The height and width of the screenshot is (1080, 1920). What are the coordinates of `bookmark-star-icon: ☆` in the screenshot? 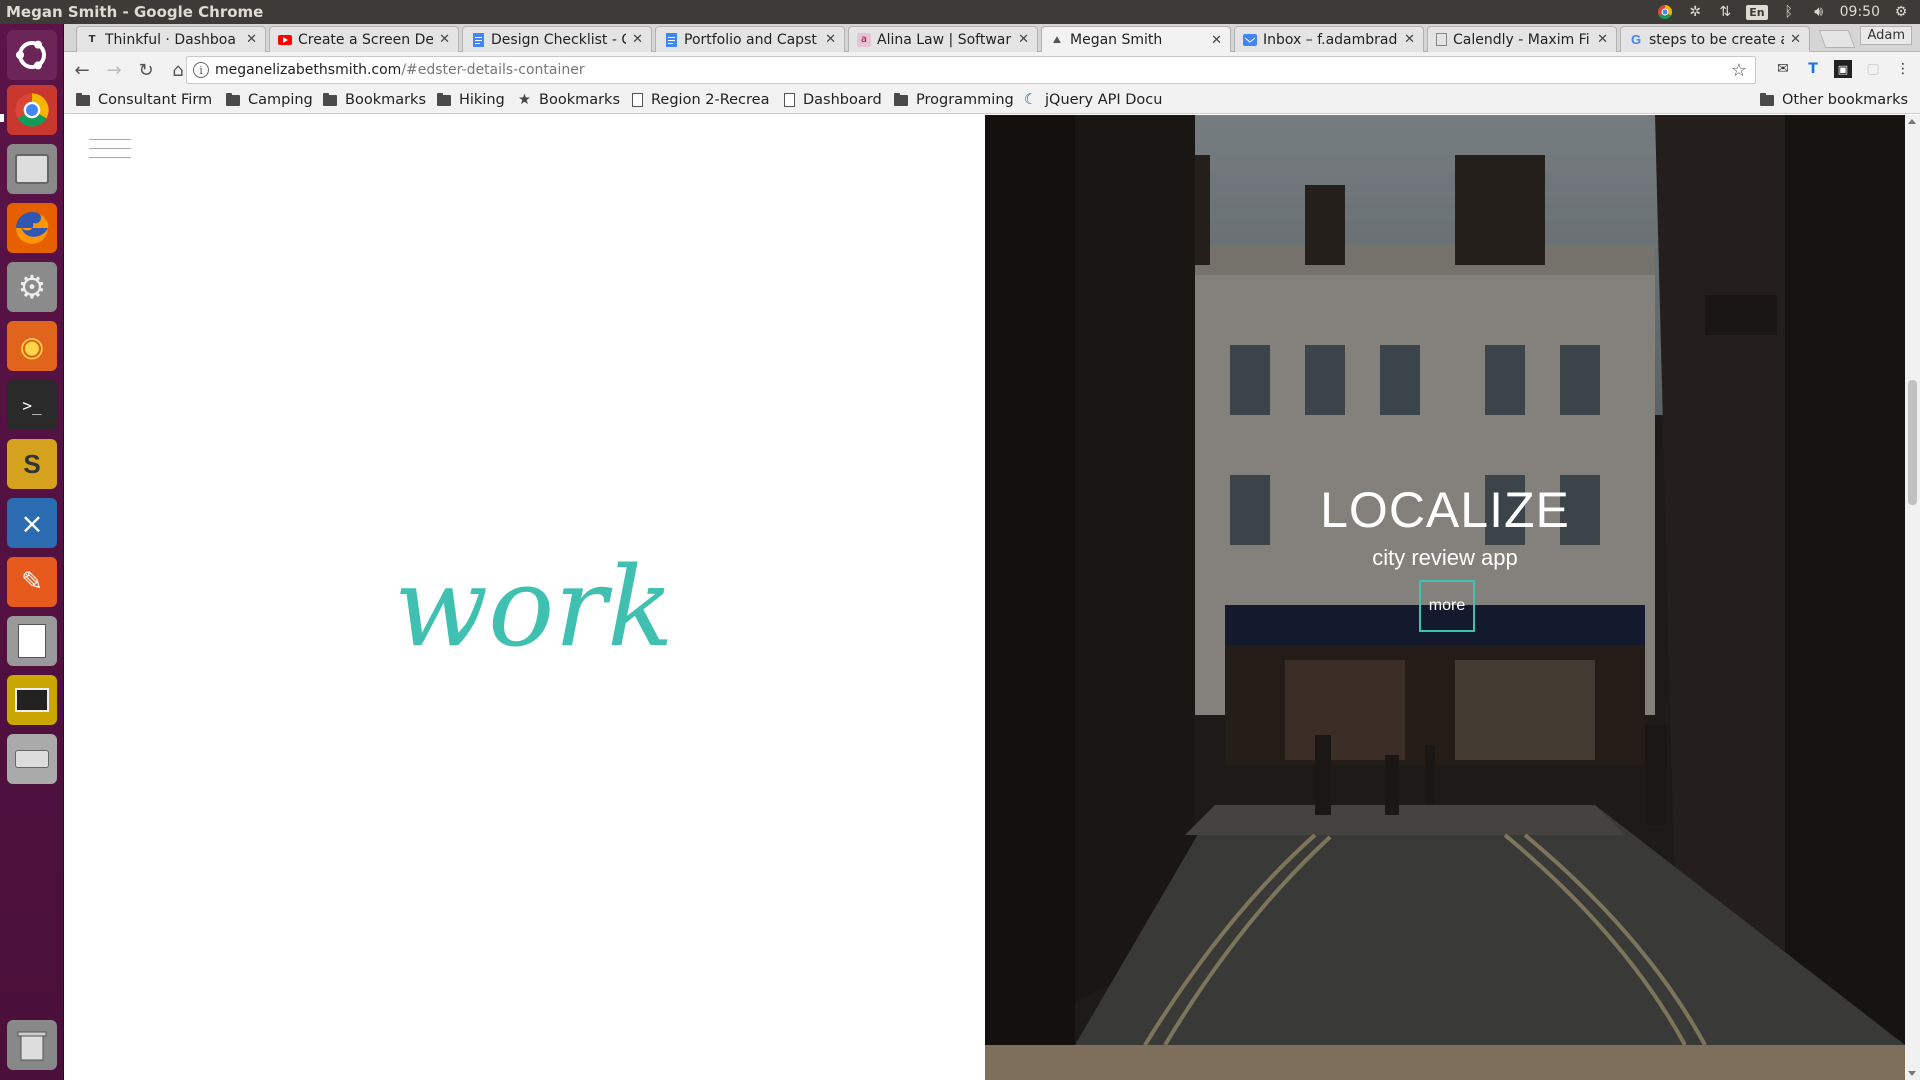 It's located at (1739, 70).